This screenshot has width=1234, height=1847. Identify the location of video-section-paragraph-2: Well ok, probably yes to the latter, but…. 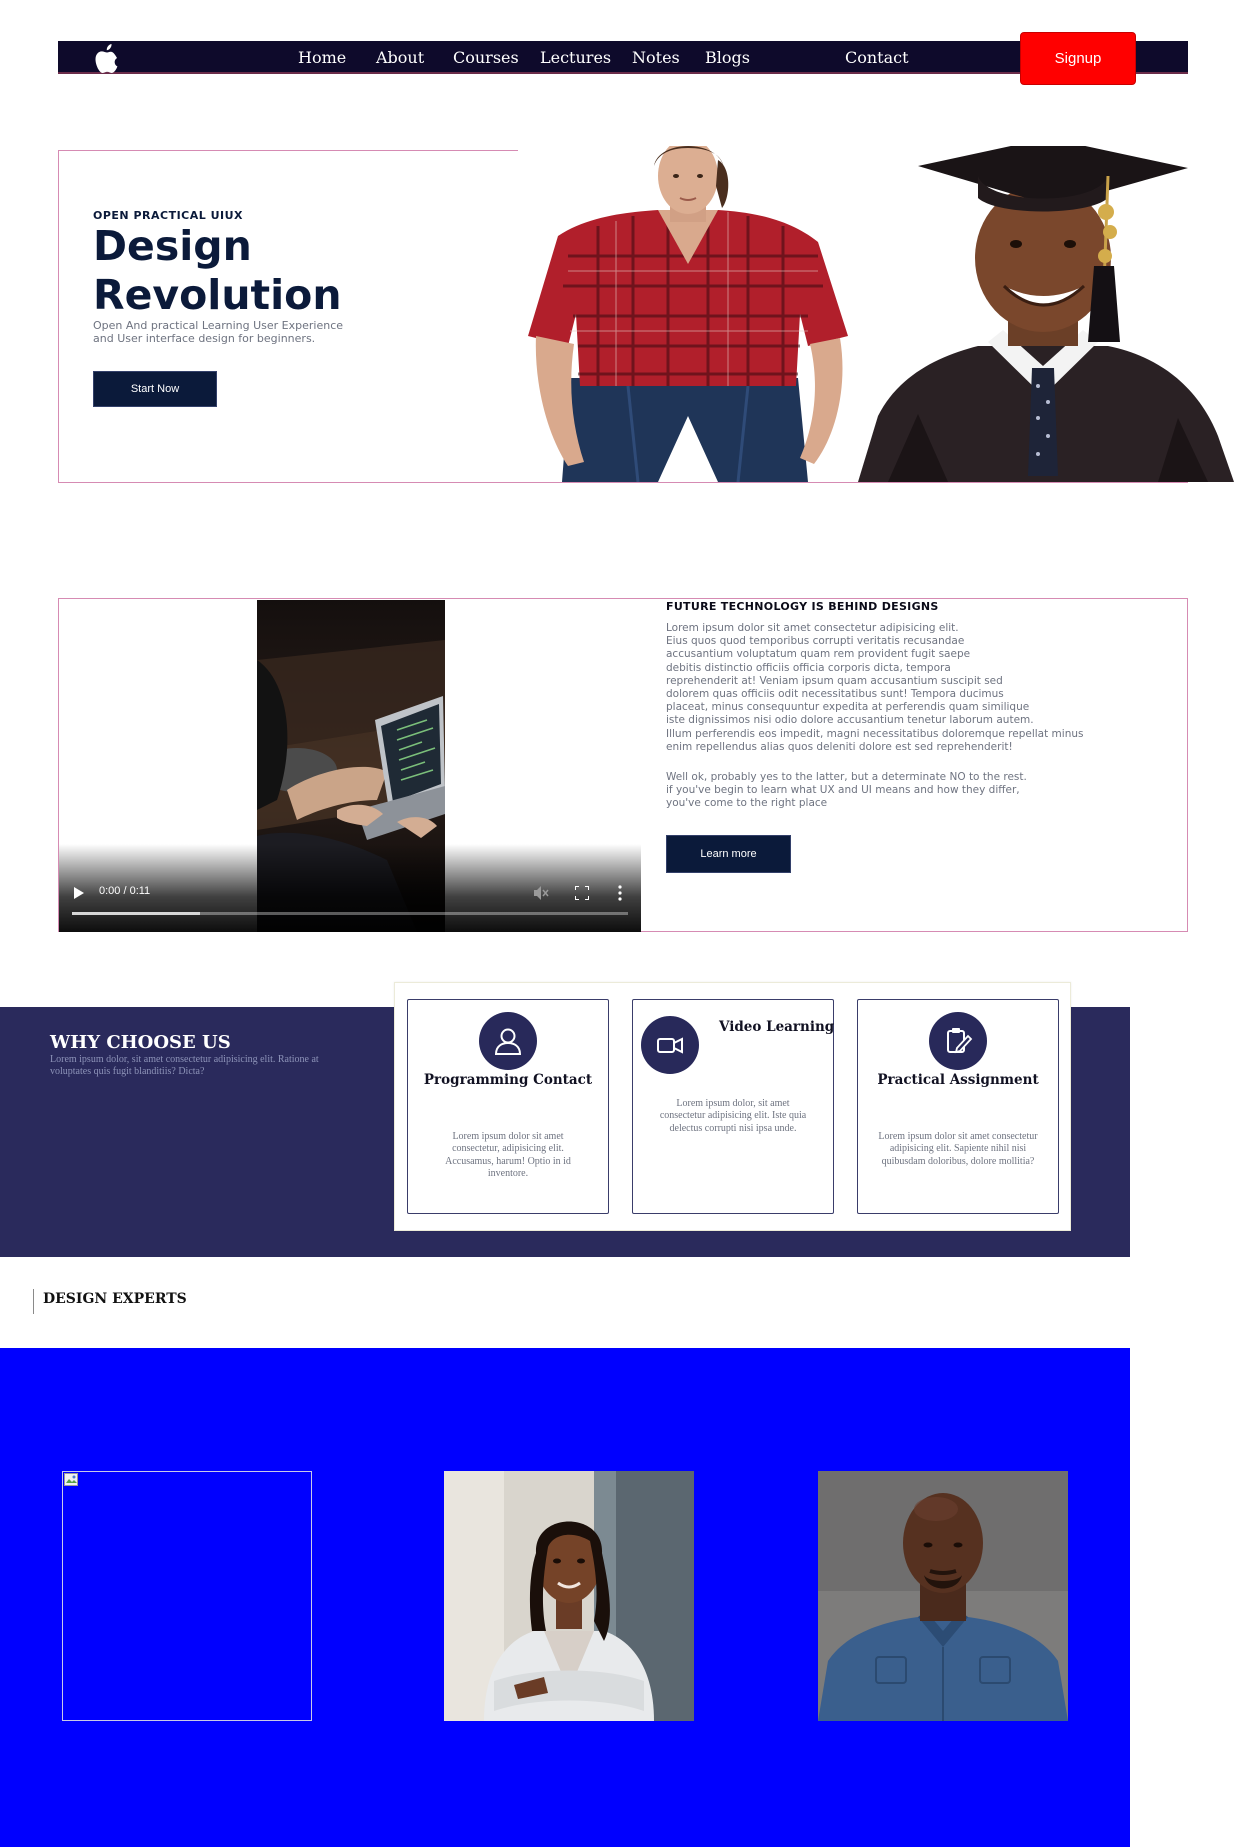
(876, 791).